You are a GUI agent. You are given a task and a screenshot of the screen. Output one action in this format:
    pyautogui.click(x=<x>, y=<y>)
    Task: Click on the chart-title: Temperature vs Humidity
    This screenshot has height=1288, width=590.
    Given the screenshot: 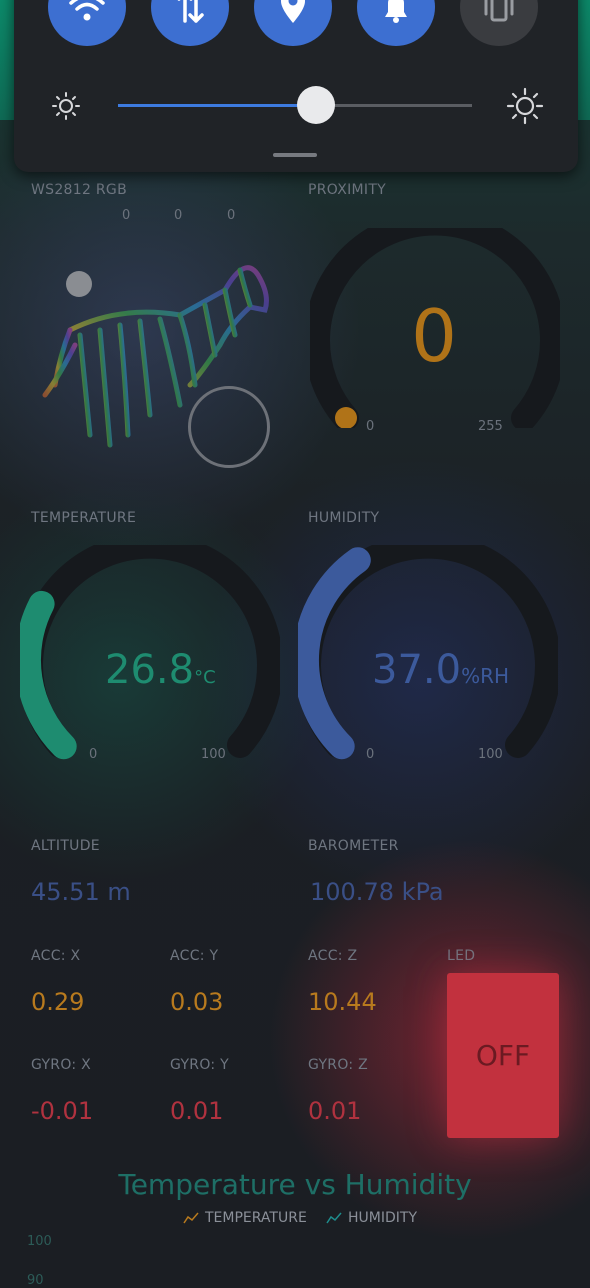 What is the action you would take?
    pyautogui.click(x=295, y=1184)
    